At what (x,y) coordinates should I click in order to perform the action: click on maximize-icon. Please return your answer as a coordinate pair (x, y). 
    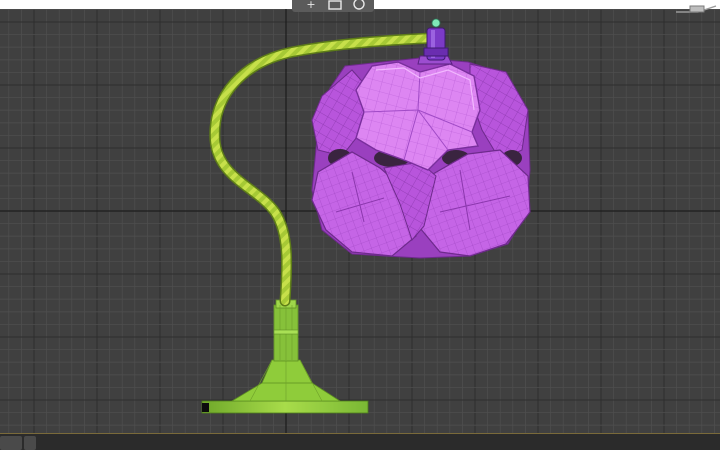
    Looking at the image, I should click on (335, 5).